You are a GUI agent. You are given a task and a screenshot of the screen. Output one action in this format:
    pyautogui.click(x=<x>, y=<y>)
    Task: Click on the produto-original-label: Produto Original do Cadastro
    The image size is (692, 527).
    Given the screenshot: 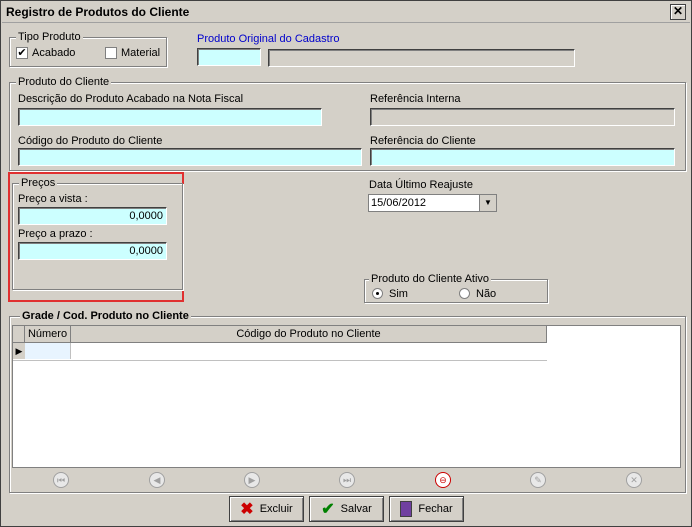 What is the action you would take?
    pyautogui.click(x=268, y=39)
    